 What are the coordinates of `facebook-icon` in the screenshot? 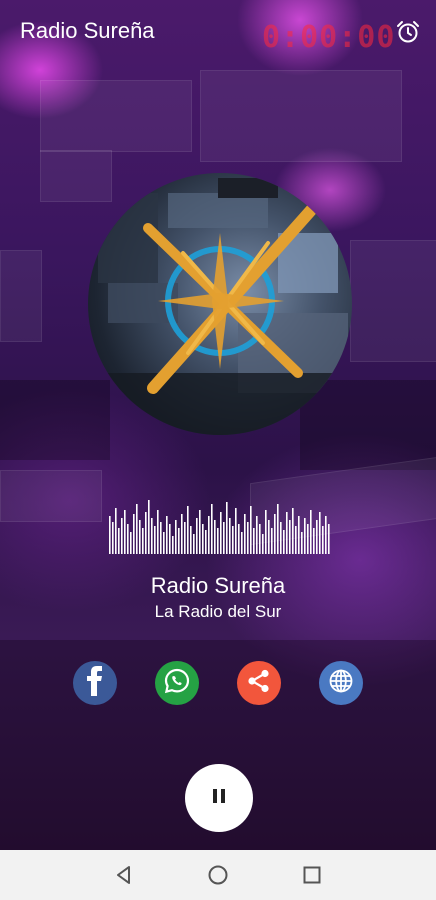 It's located at (95, 683).